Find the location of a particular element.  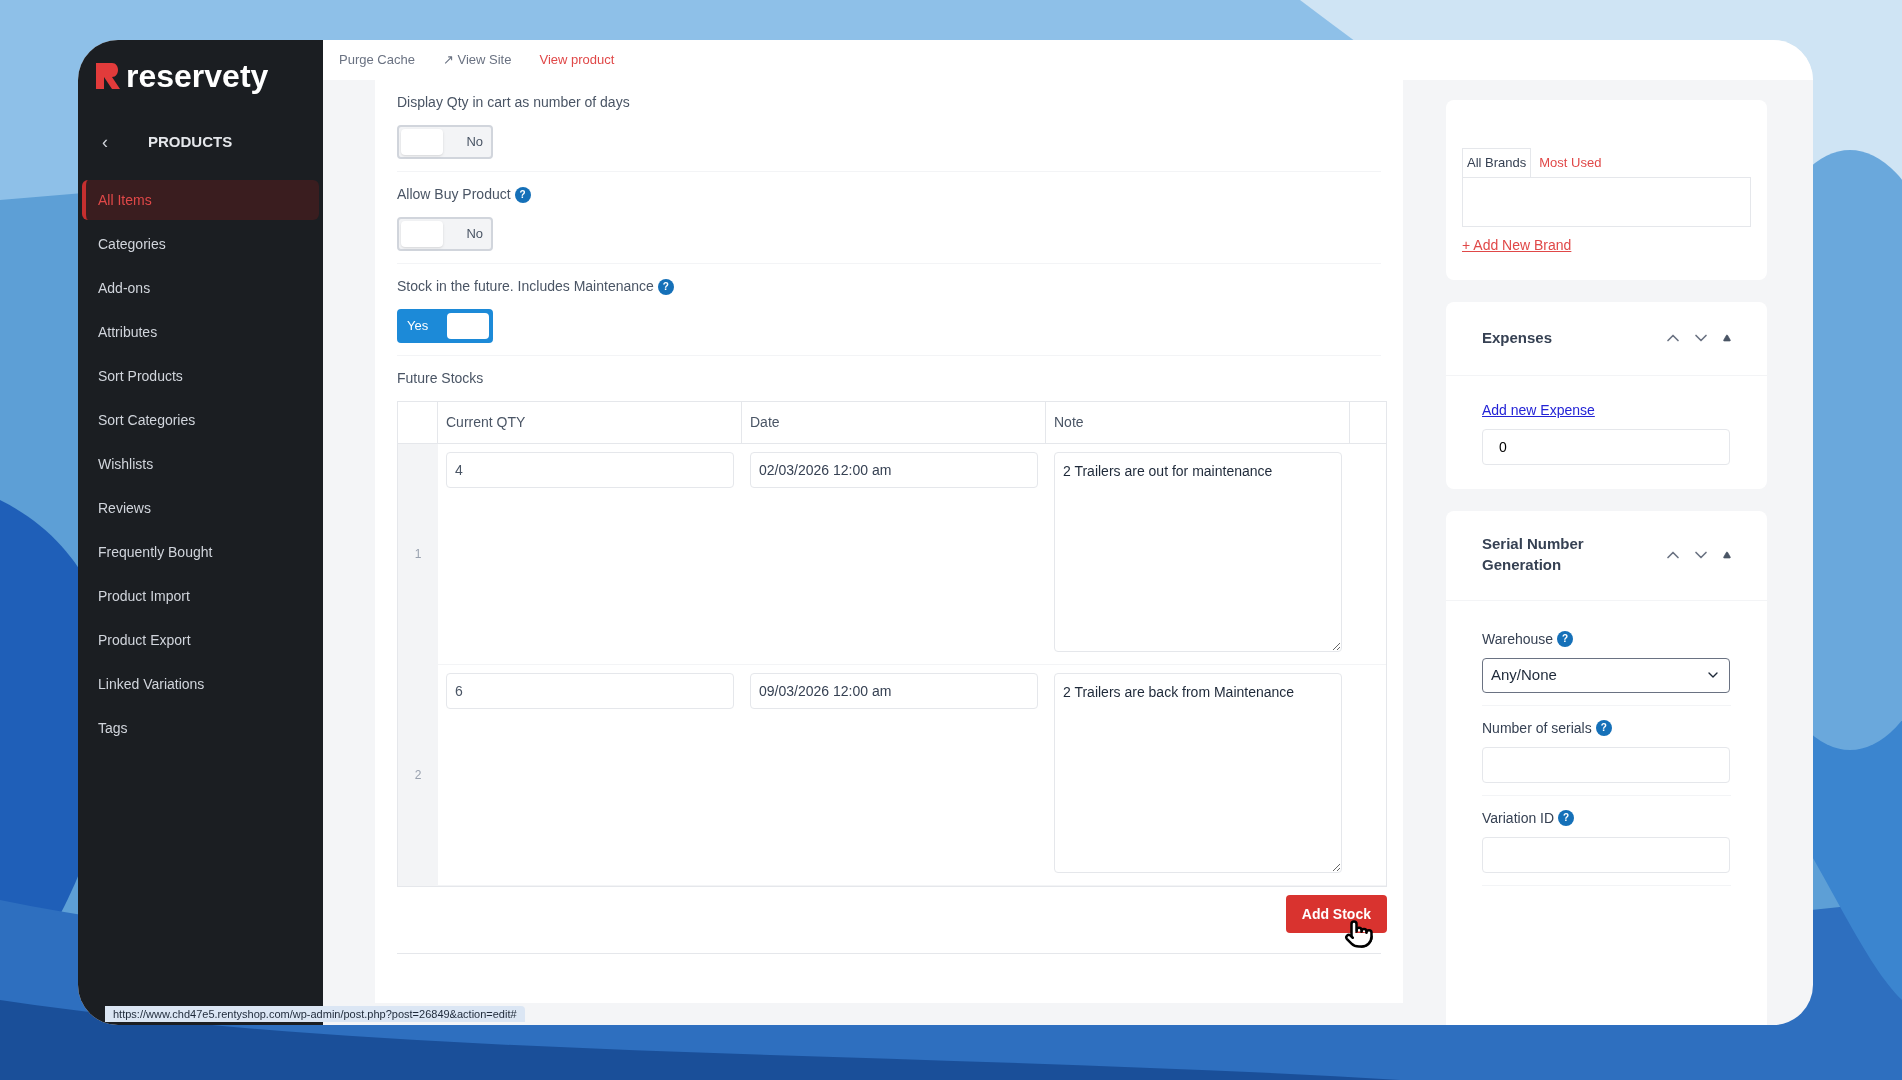

logo-icon is located at coordinates (108, 76).